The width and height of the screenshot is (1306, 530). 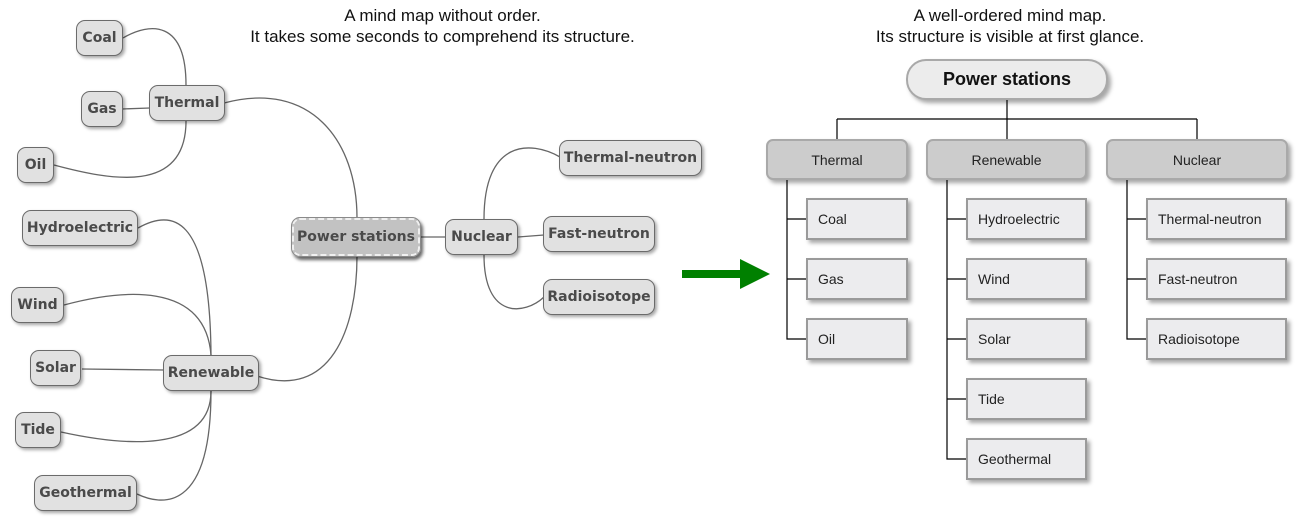 What do you see at coordinates (1216, 279) in the screenshot?
I see `ordered-leaf-fast-neutron: Fast-neutron` at bounding box center [1216, 279].